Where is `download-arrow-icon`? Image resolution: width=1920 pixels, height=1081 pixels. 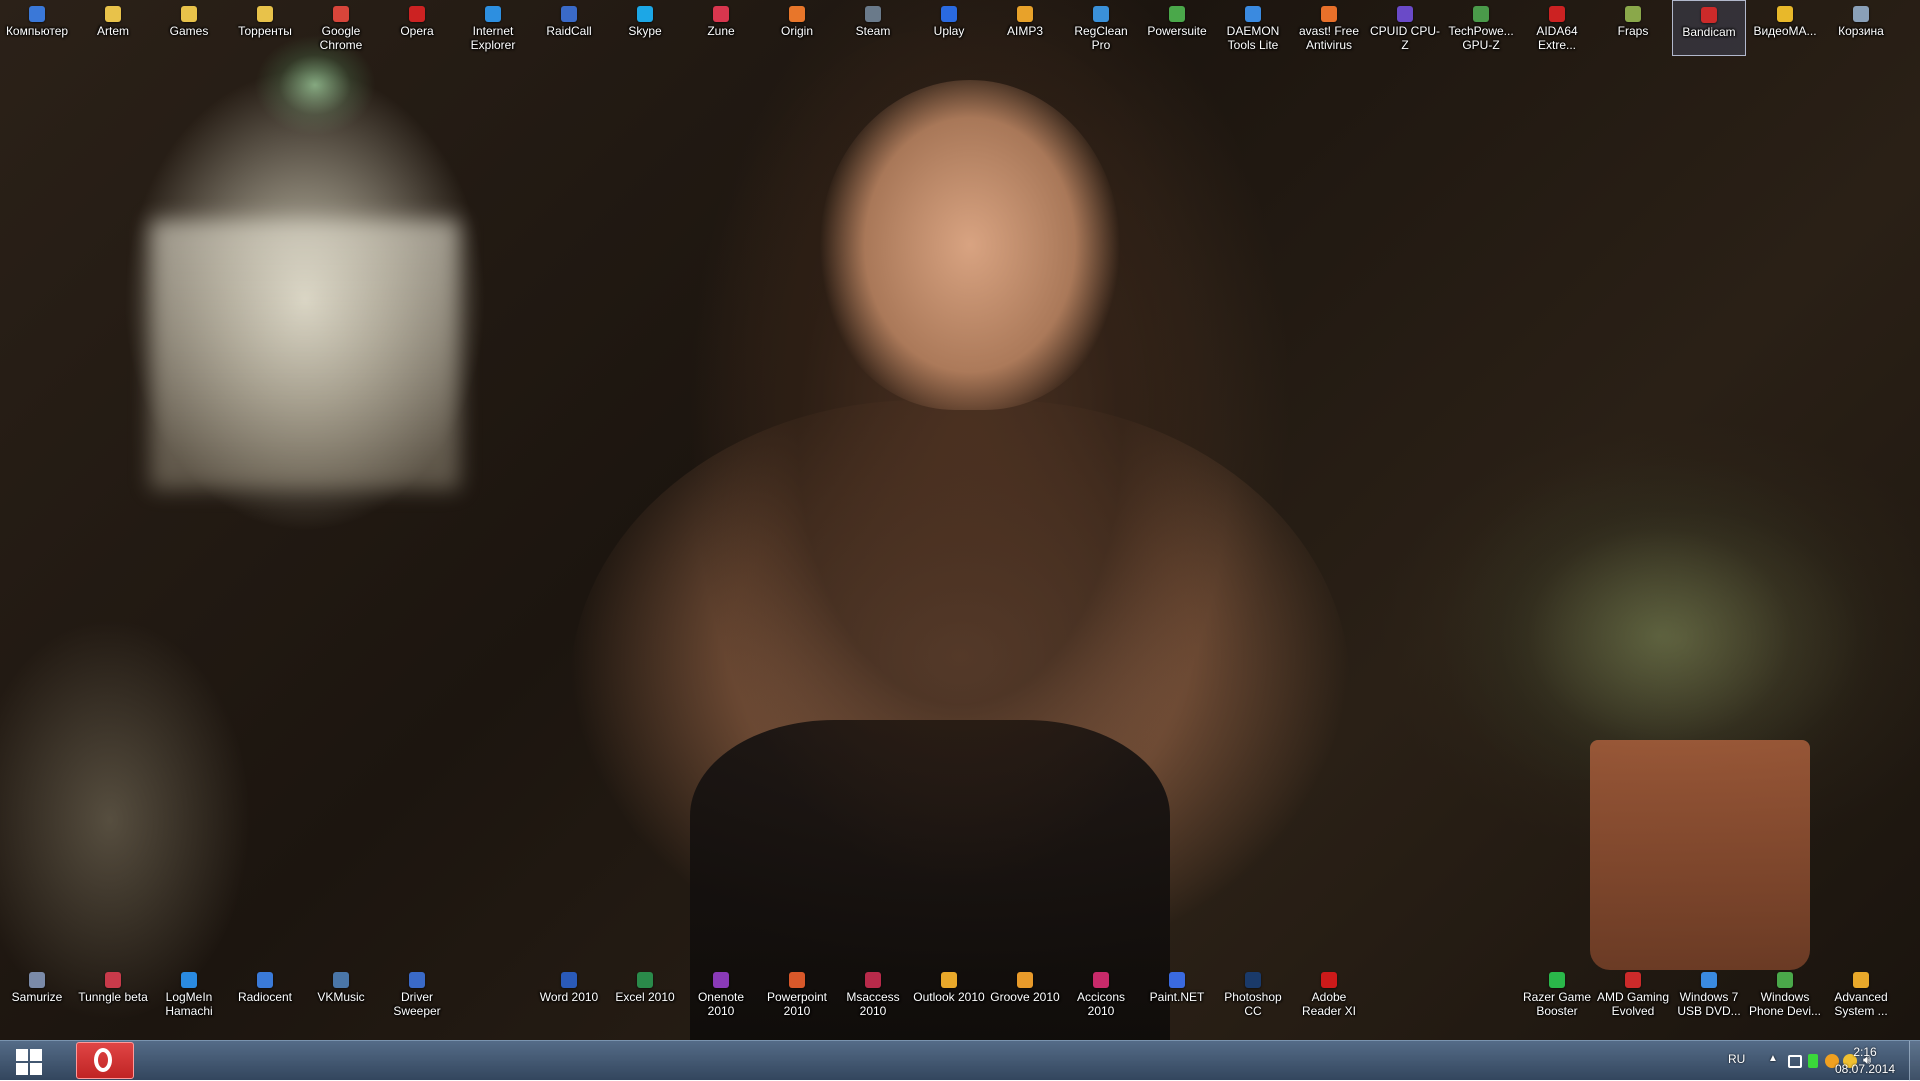
download-arrow-icon is located at coordinates (1813, 1061).